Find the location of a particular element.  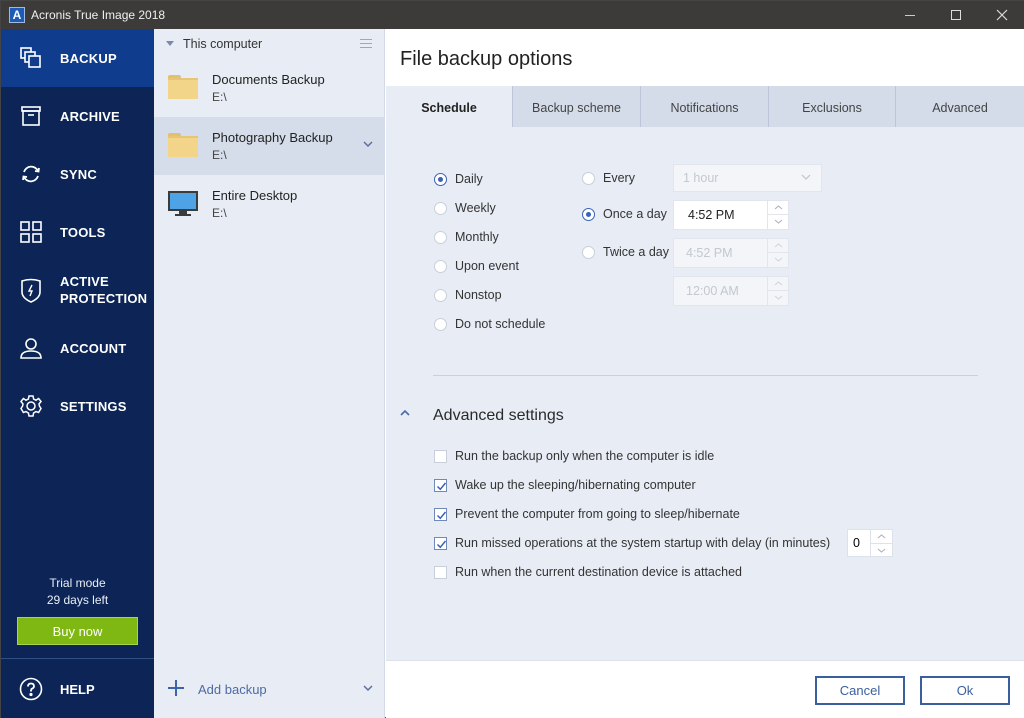

collapse-triangle-icon is located at coordinates (170, 43).